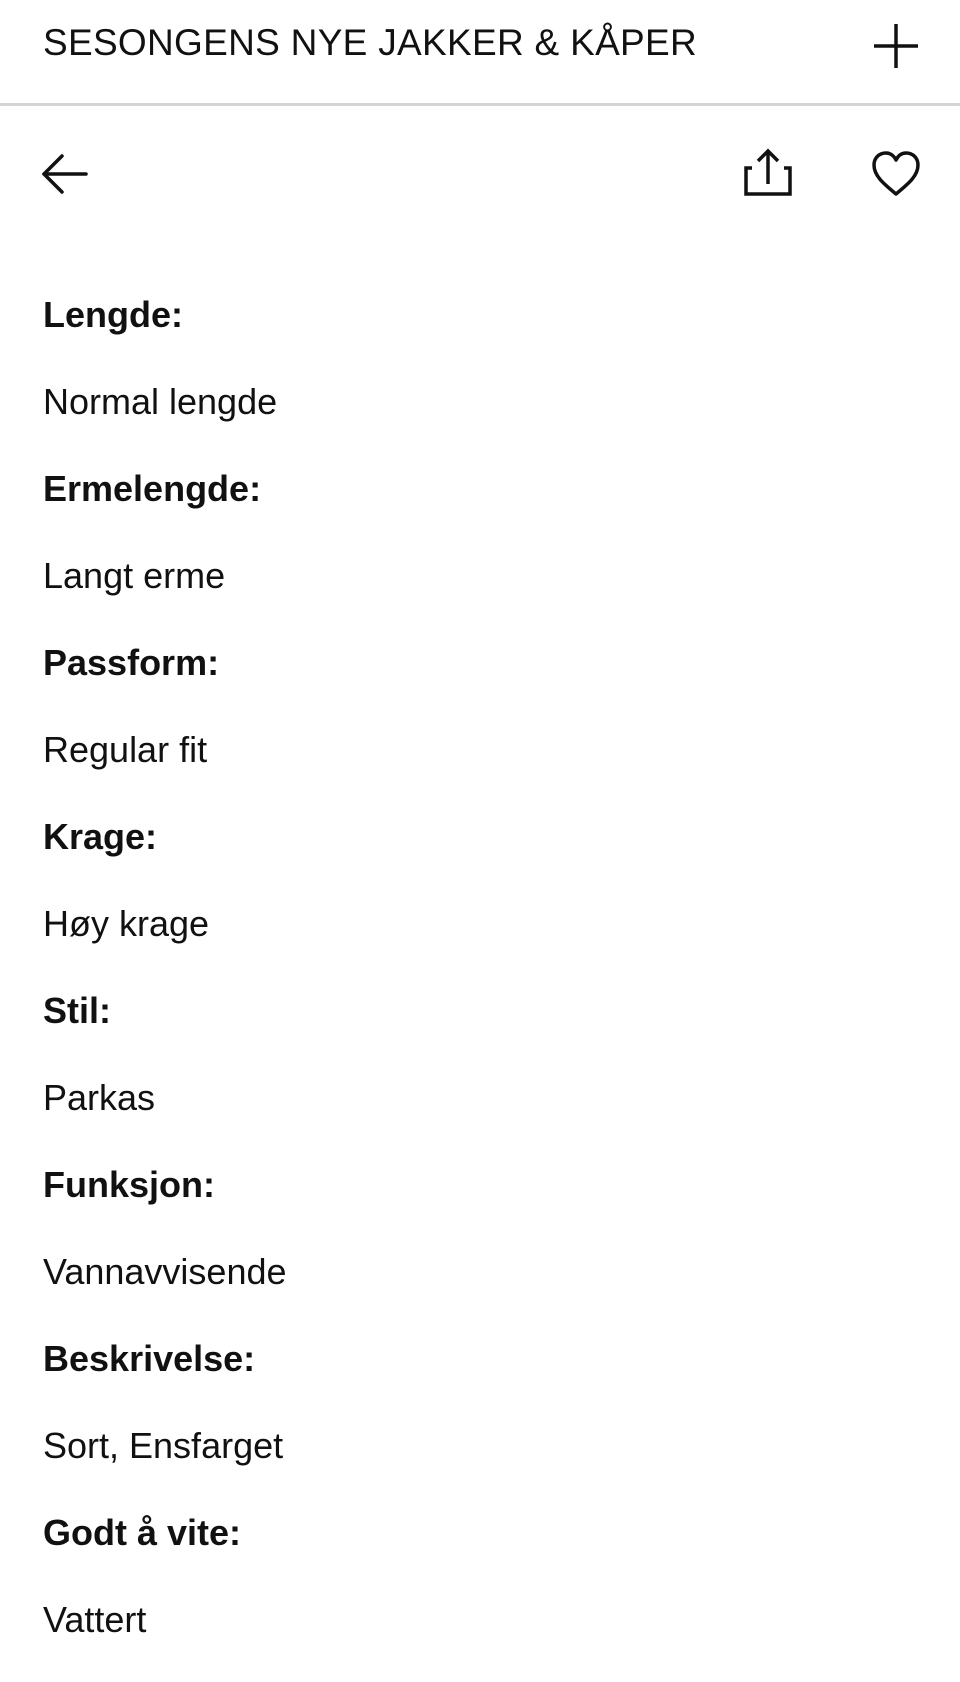  Describe the element at coordinates (370, 42) in the screenshot. I see `page-title: SESONGENS NYE JAKKER & KÅPER` at that location.